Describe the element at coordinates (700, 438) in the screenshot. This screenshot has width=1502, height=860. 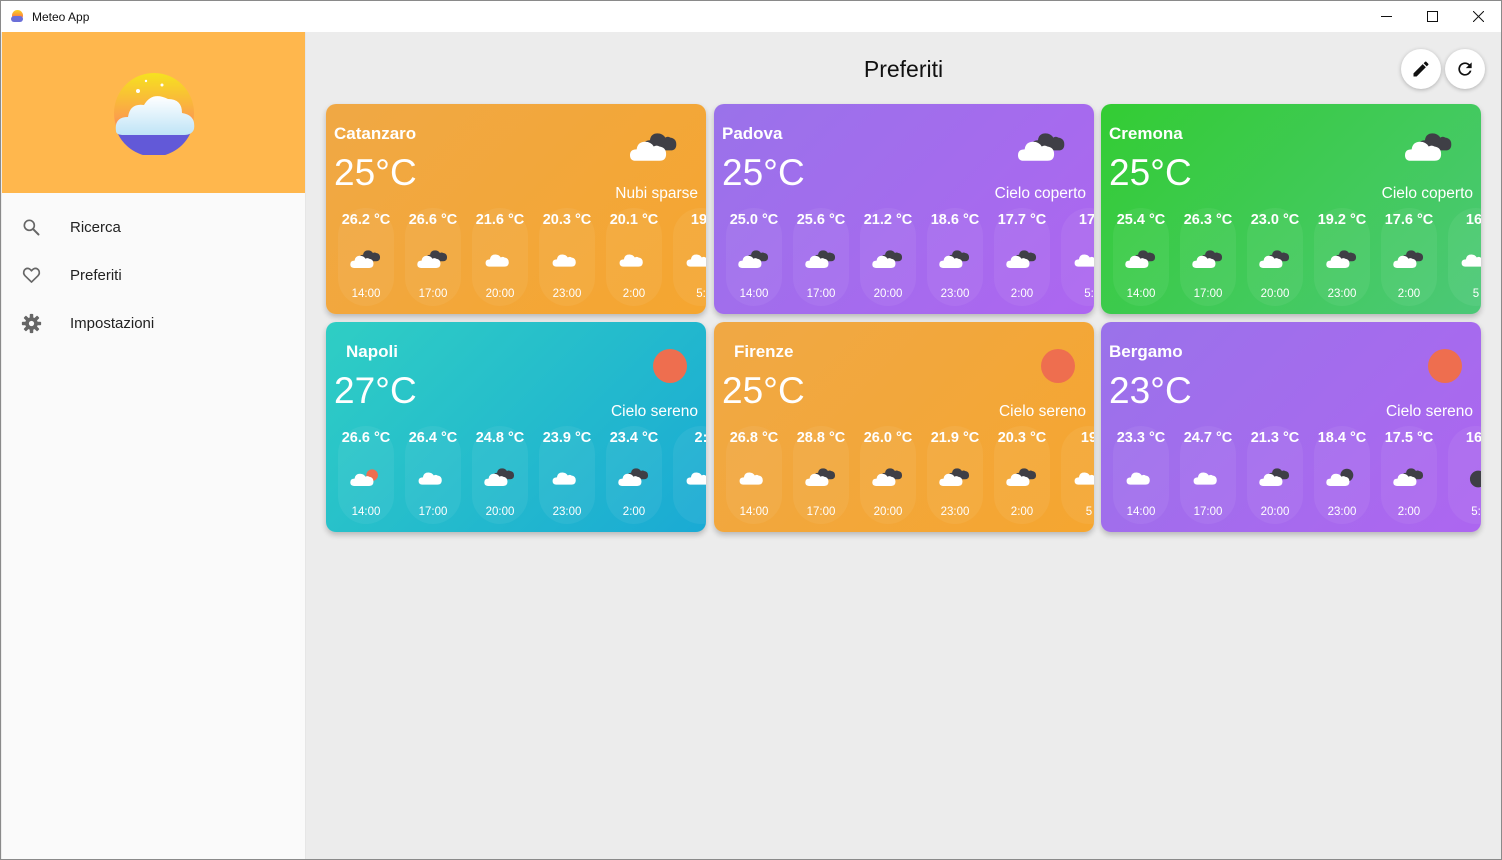
I see `hourly-temperature: 2:` at that location.